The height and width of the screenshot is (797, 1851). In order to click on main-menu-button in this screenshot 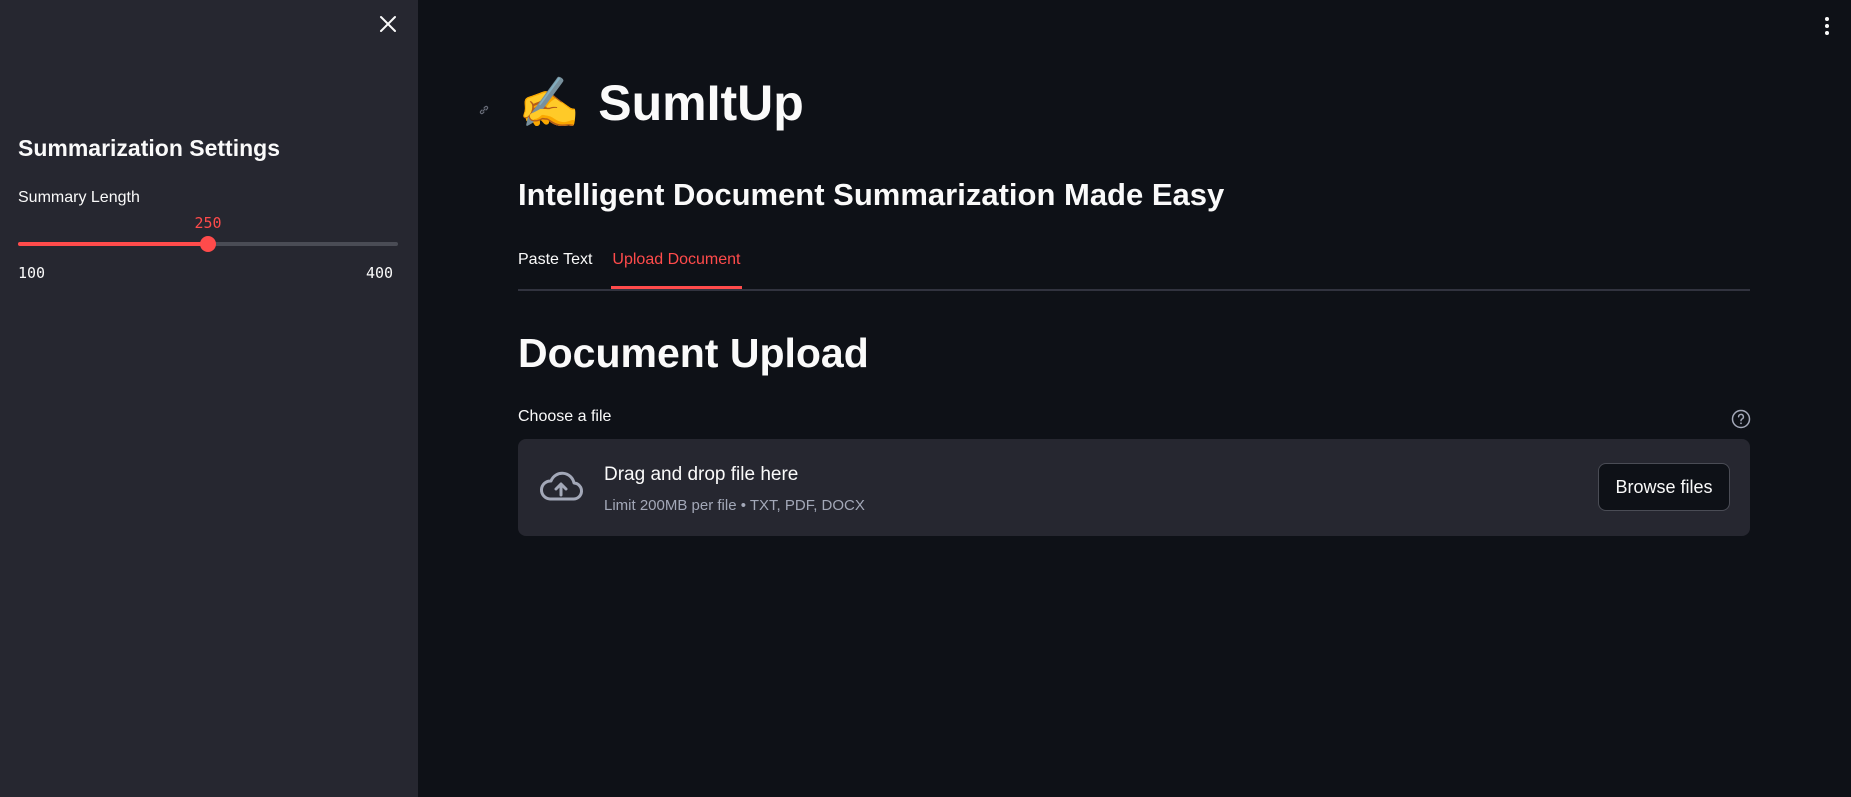, I will do `click(1827, 26)`.